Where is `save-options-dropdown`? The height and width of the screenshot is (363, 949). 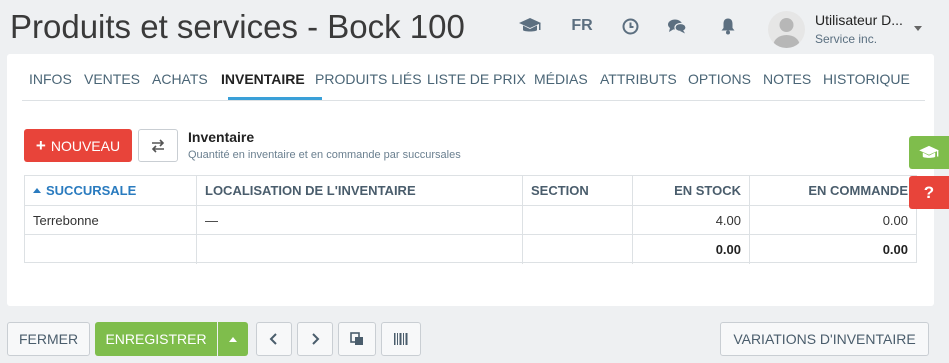 save-options-dropdown is located at coordinates (233, 339).